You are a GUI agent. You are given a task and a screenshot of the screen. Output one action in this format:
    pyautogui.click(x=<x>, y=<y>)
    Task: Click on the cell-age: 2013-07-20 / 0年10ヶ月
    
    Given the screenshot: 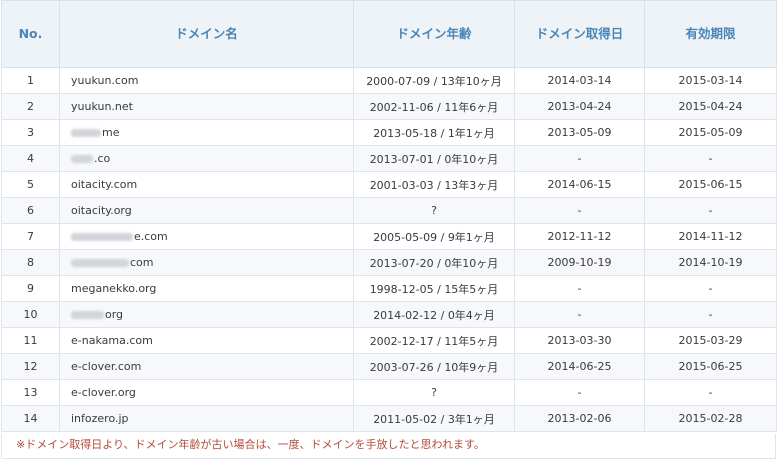 What is the action you would take?
    pyautogui.click(x=434, y=262)
    